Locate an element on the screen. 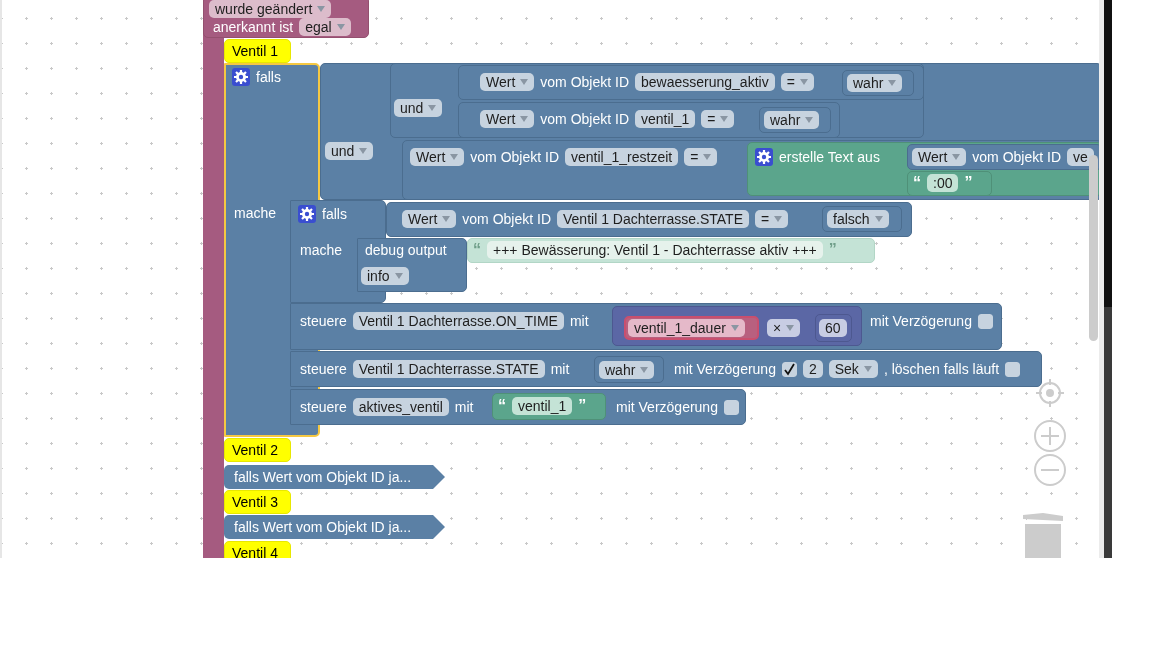 Image resolution: width=1152 pixels, height=648 pixels. code-block: steuere Ventil 1 Dachterrasse.ON_TIME mit ventil_1_dauer × 60 mit Verzögerung is located at coordinates (646, 326).